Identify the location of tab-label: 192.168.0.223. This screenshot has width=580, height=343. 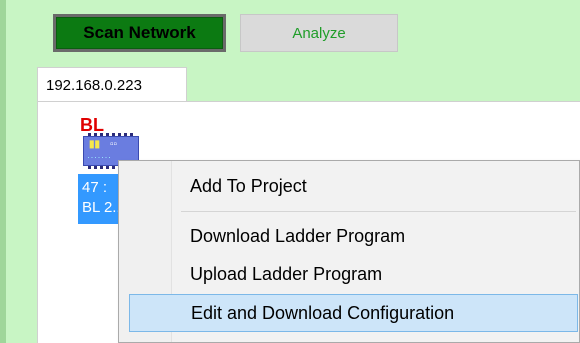
(94, 85).